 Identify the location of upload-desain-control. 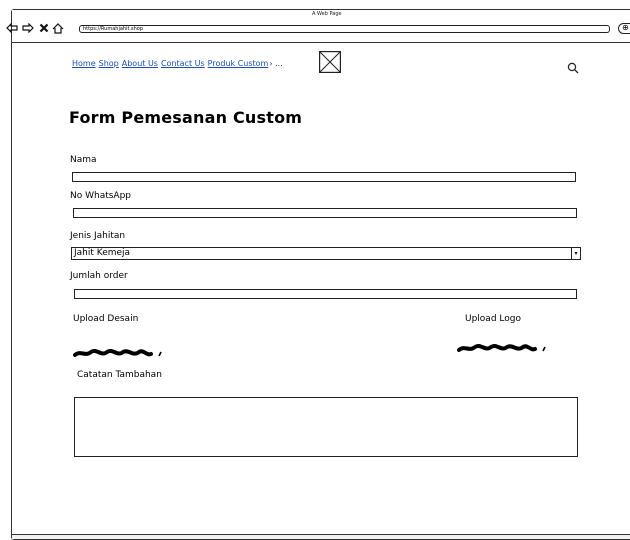
(120, 351).